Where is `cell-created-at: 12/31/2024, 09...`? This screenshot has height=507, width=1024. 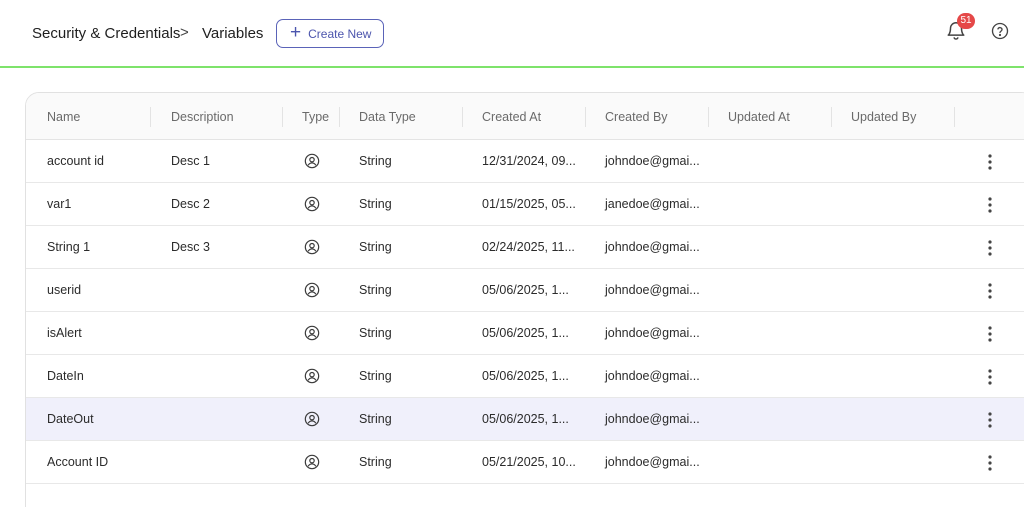
cell-created-at: 12/31/2024, 09... is located at coordinates (529, 161).